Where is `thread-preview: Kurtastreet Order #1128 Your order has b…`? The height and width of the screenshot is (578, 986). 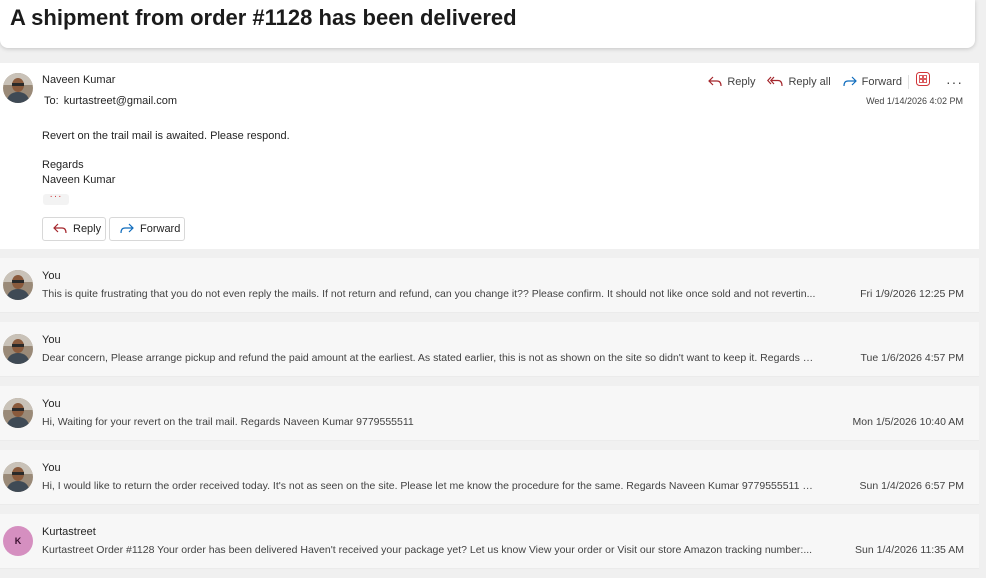
thread-preview: Kurtastreet Order #1128 Your order has b… is located at coordinates (427, 550).